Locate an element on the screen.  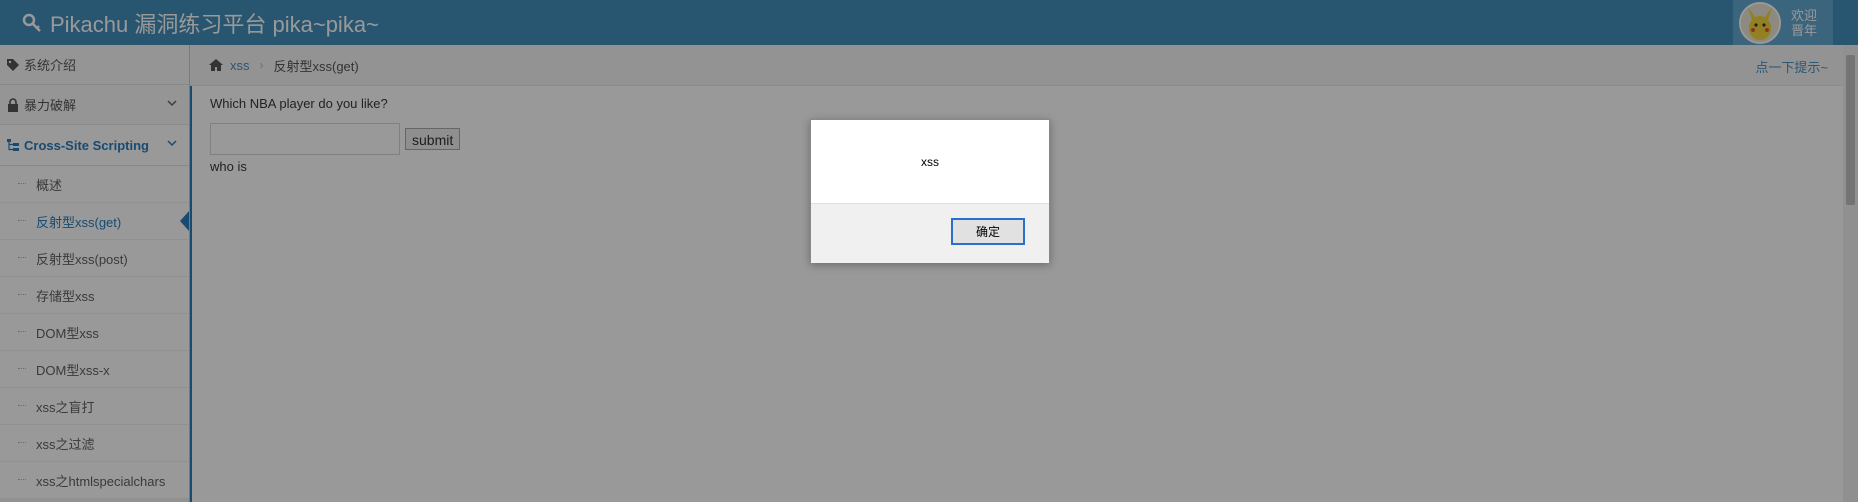
alert-dialog: xss 确定 is located at coordinates (930, 191).